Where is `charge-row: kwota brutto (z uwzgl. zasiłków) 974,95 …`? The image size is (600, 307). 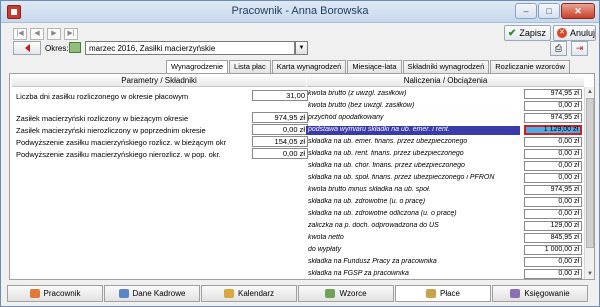
charge-row: kwota brutto (z uwzgl. zasiłków) 974,95 … is located at coordinates (444, 94).